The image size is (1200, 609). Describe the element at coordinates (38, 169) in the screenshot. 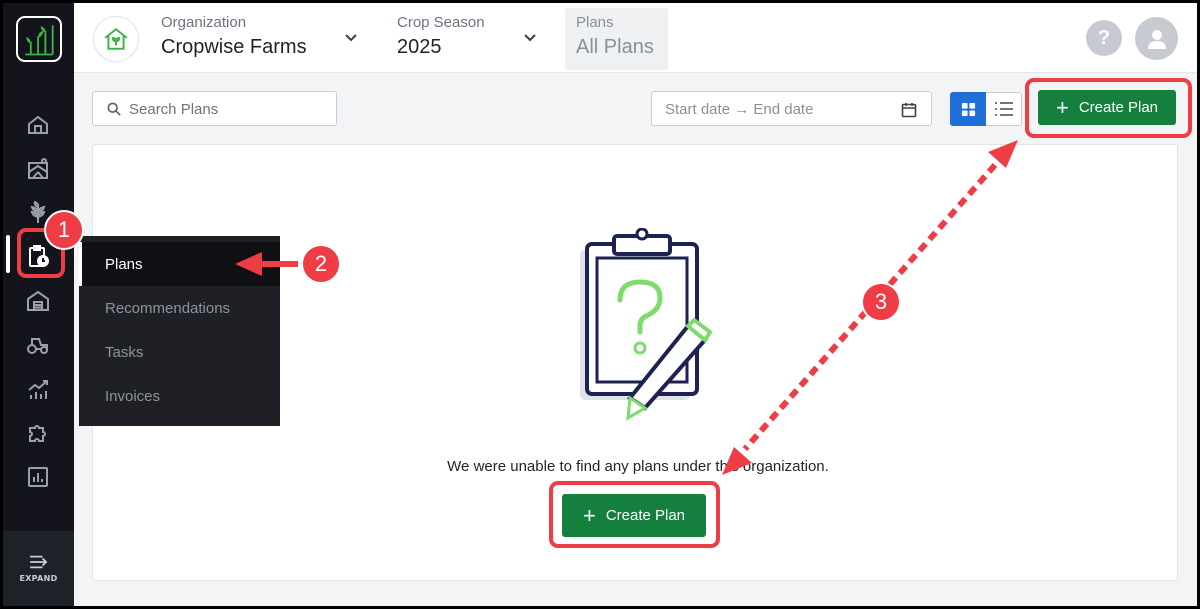

I see `fields-icon` at that location.